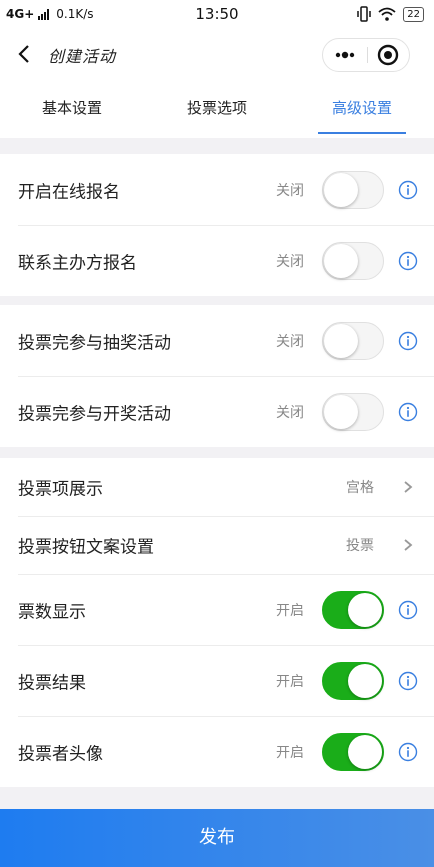  Describe the element at coordinates (413, 14) in the screenshot. I see `battery-icon: 22` at that location.